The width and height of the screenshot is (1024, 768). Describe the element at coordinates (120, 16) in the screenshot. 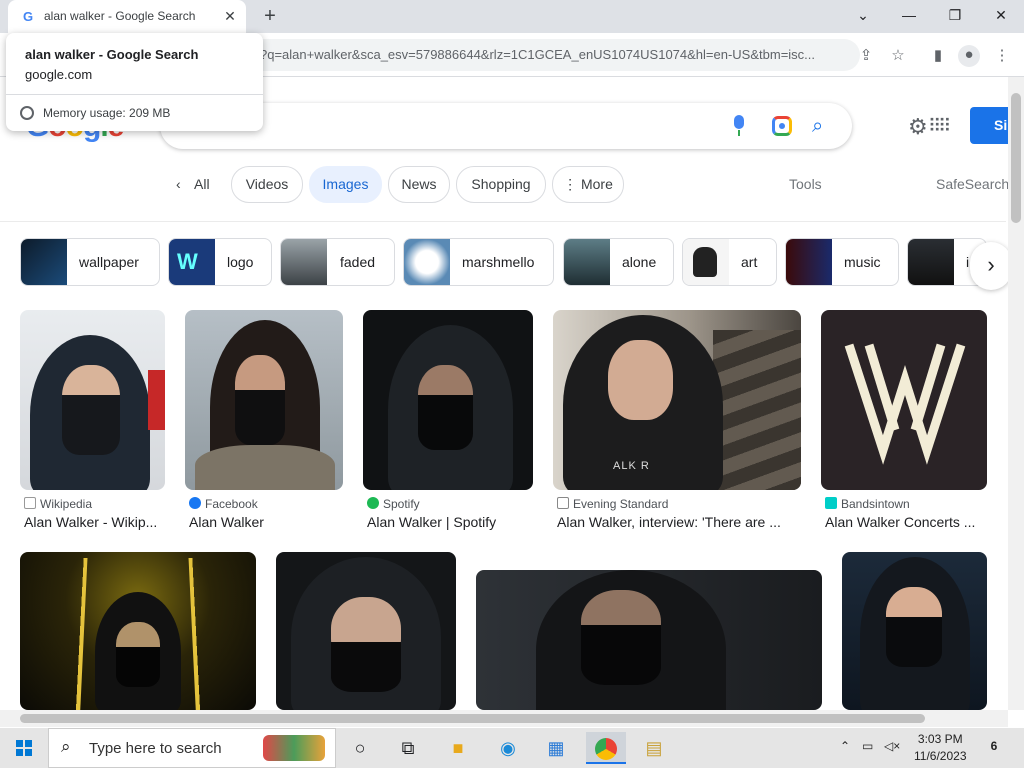

I see `tab-title: alan walker - Google Search` at that location.